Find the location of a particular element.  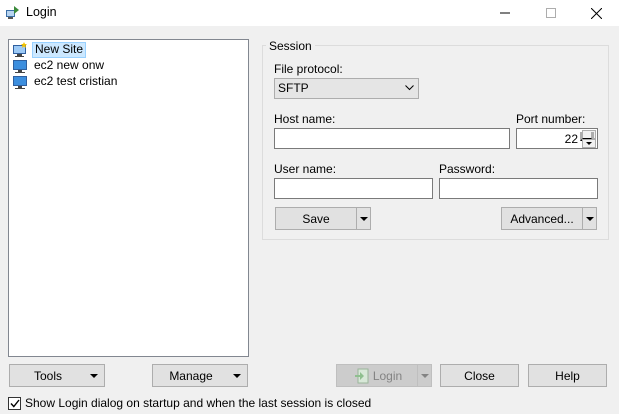

save-button-label: Save is located at coordinates (316, 218).